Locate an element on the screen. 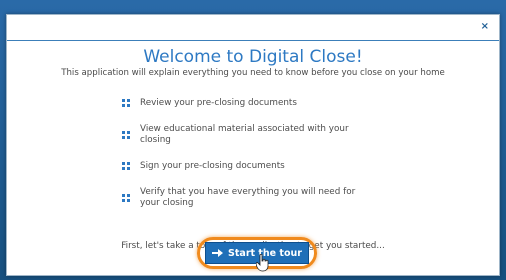 This screenshot has height=280, width=506. close-icon: × is located at coordinates (485, 27).